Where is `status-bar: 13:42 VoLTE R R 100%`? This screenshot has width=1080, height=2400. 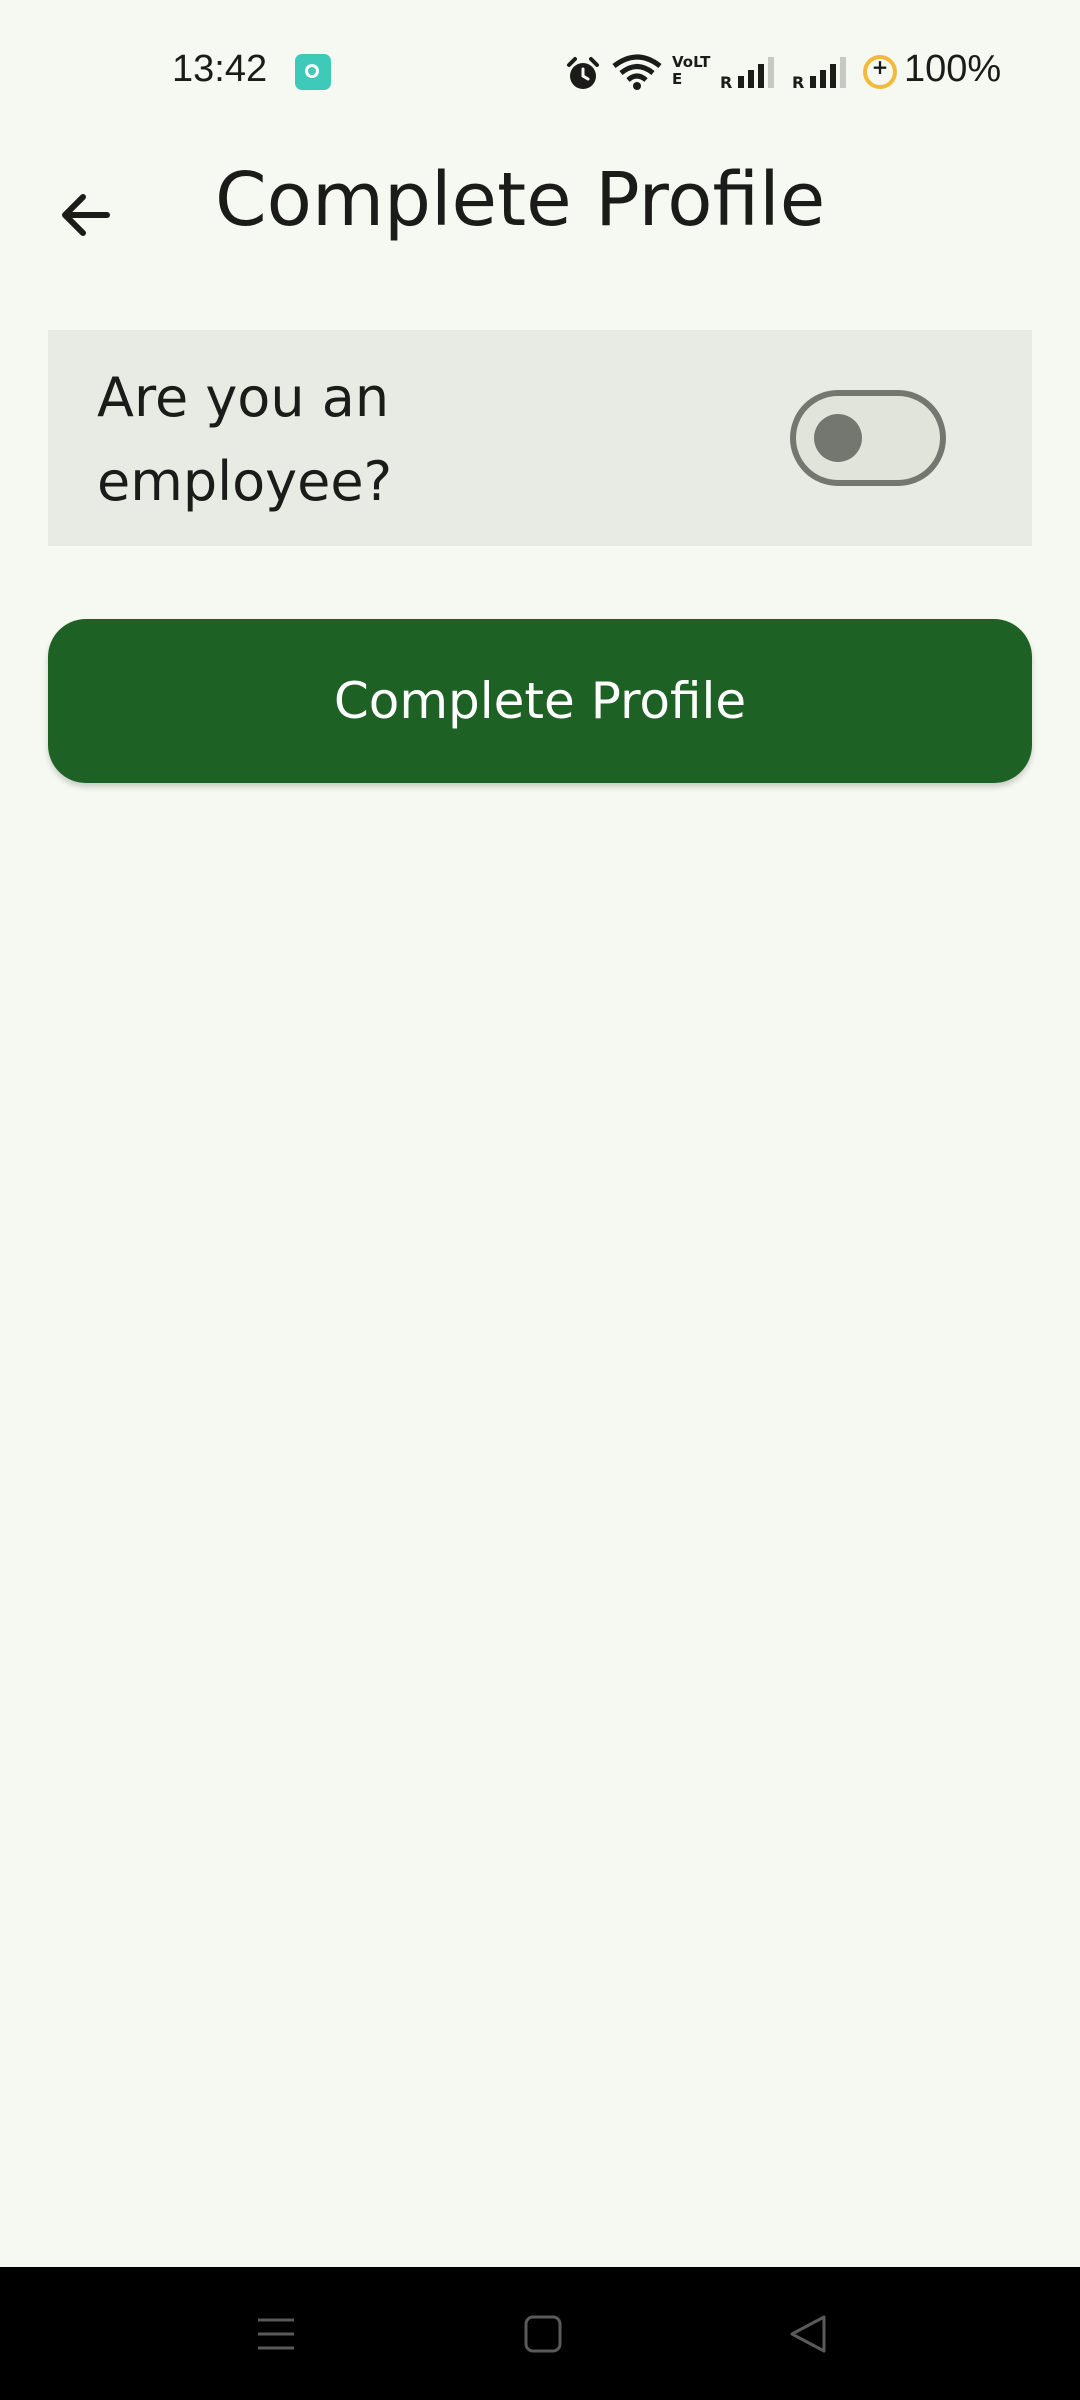
status-bar: 13:42 VoLTE R R 100% is located at coordinates (540, 72).